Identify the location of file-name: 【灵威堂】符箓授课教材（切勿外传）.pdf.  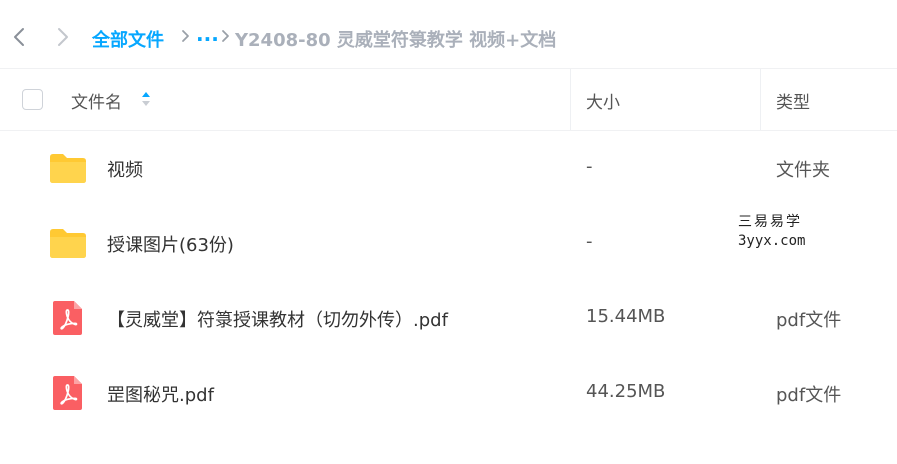
(277, 319).